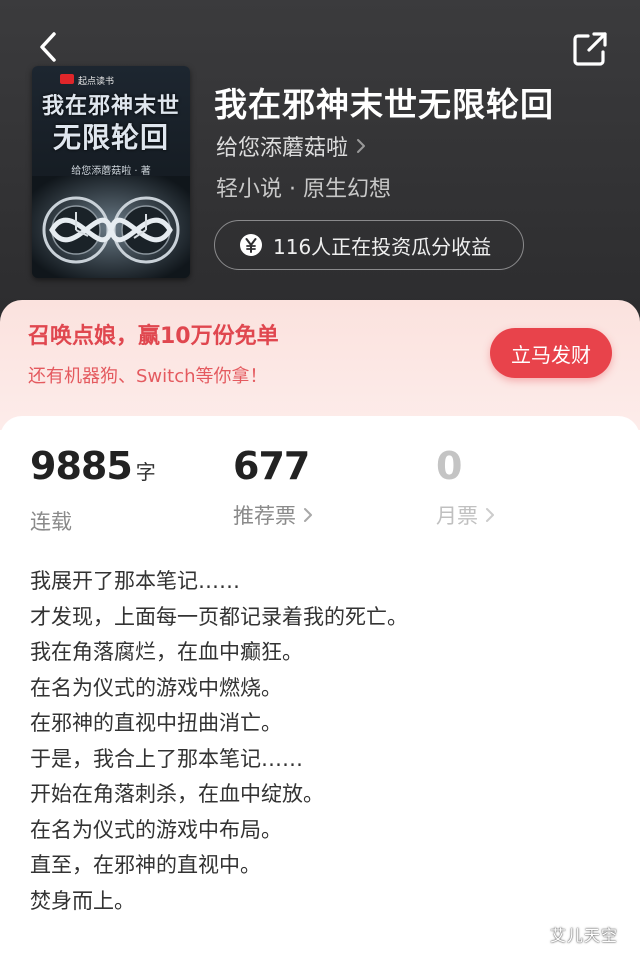  Describe the element at coordinates (177, 794) in the screenshot. I see `synopsis-line: 开始在角落刺杀，在血中绽放。` at that location.